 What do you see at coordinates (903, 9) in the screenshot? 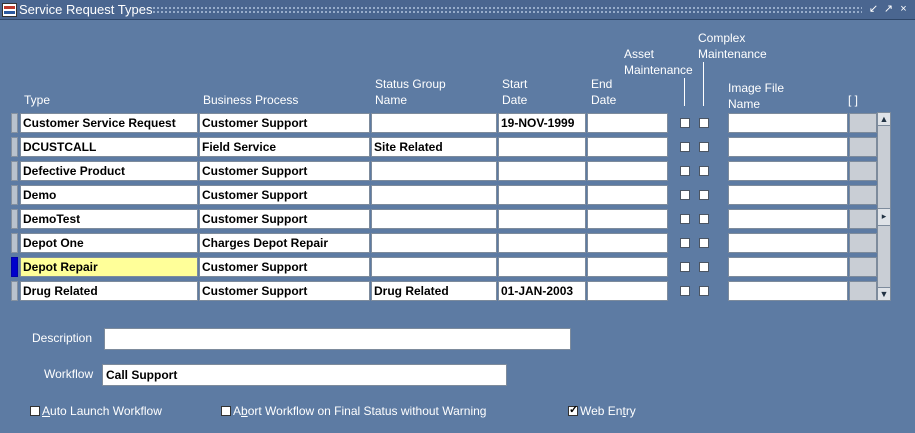
I see `close-icon: ×` at bounding box center [903, 9].